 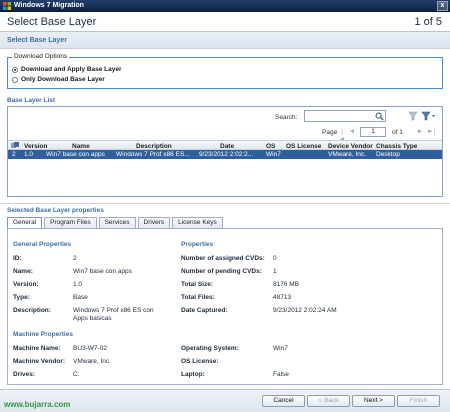 I want to click on tab-services: Services, so click(x=117, y=222).